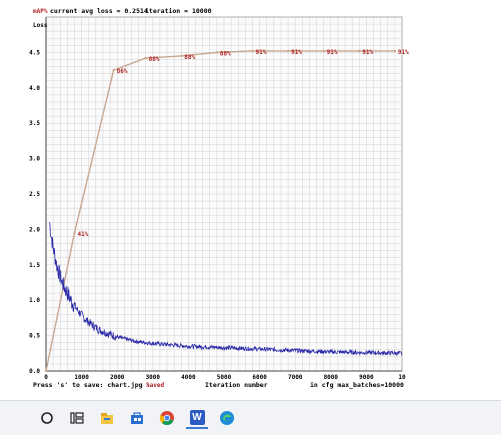 Image resolution: width=501 pixels, height=435 pixels. Describe the element at coordinates (295, 377) in the screenshot. I see `x-tick-label: 7000` at that location.